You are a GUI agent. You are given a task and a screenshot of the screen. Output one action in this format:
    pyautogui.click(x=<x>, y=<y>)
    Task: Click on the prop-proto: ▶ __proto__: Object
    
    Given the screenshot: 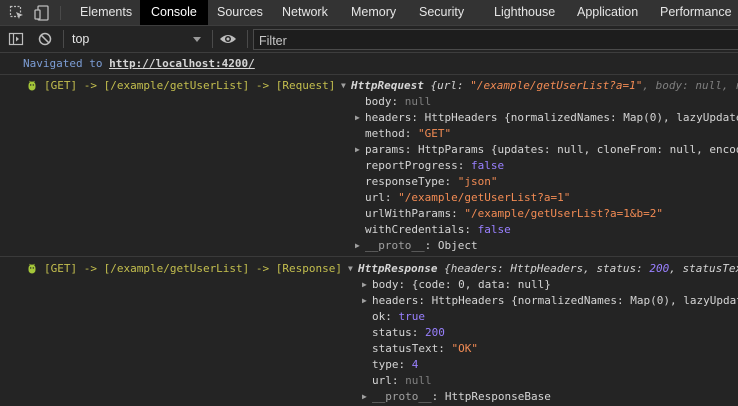 What is the action you would take?
    pyautogui.click(x=416, y=245)
    